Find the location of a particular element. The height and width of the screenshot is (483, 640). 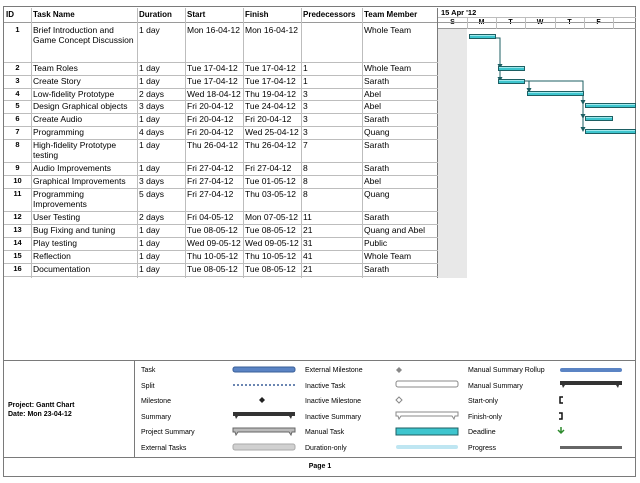

manual-summary-rollup-legend-symbol is located at coordinates (591, 370).